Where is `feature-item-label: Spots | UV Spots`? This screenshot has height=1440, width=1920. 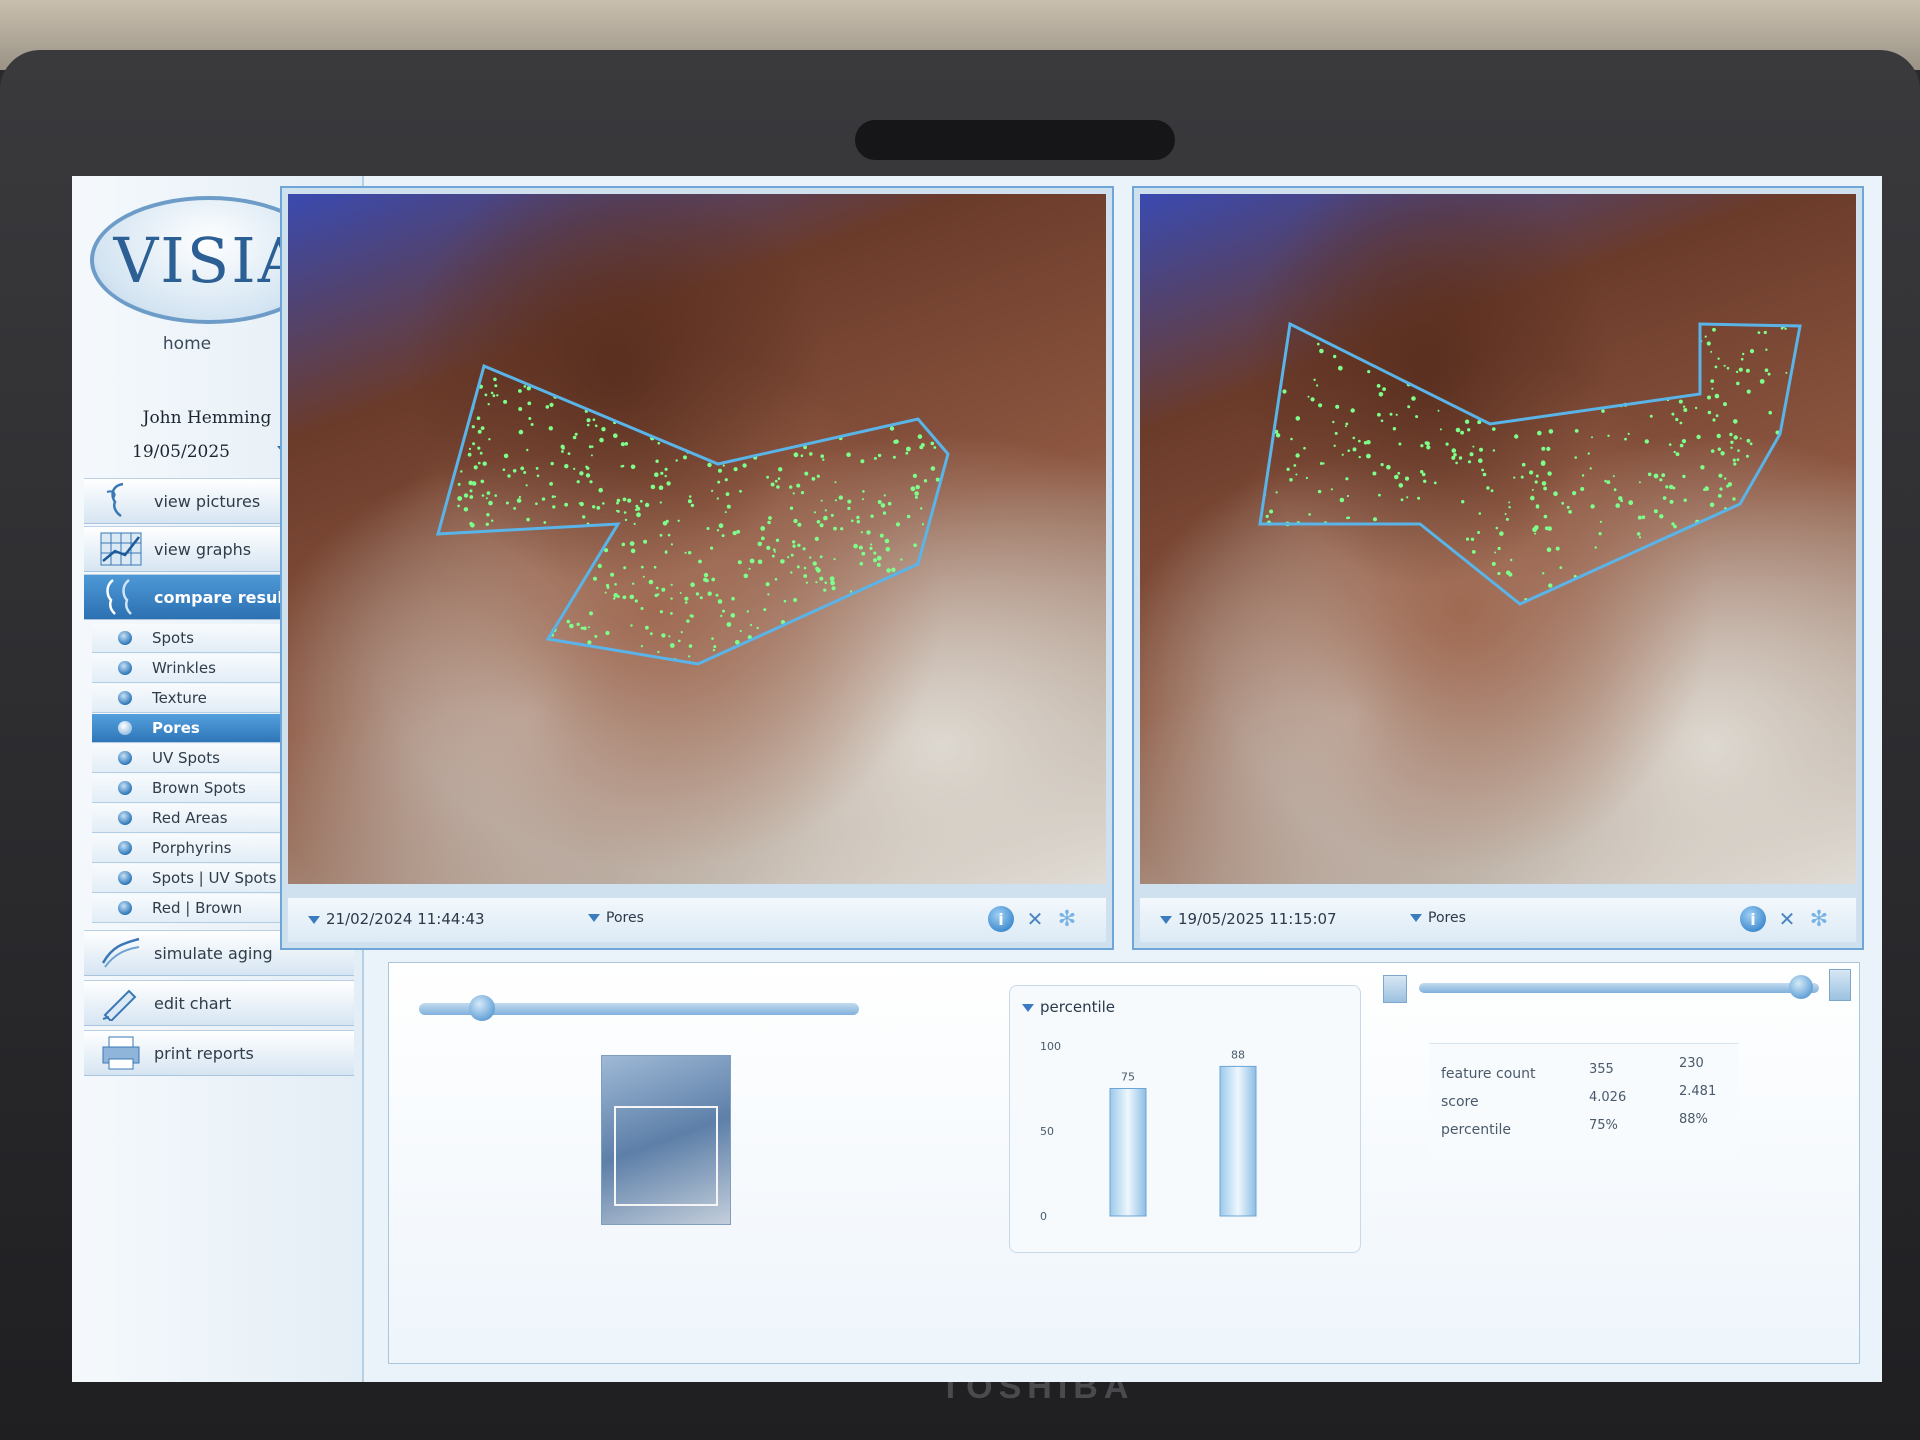 feature-item-label: Spots | UV Spots is located at coordinates (214, 878).